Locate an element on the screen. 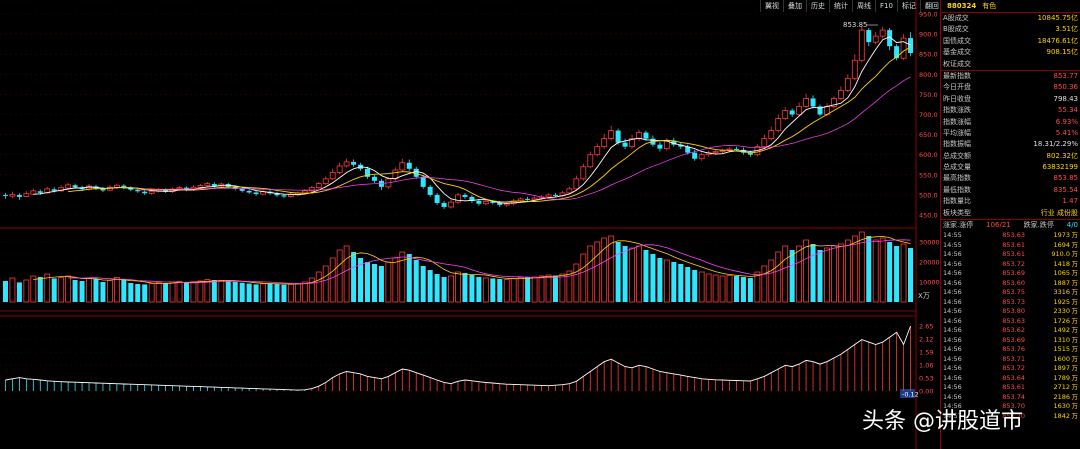  tick-p: 853.63 is located at coordinates (1013, 320).